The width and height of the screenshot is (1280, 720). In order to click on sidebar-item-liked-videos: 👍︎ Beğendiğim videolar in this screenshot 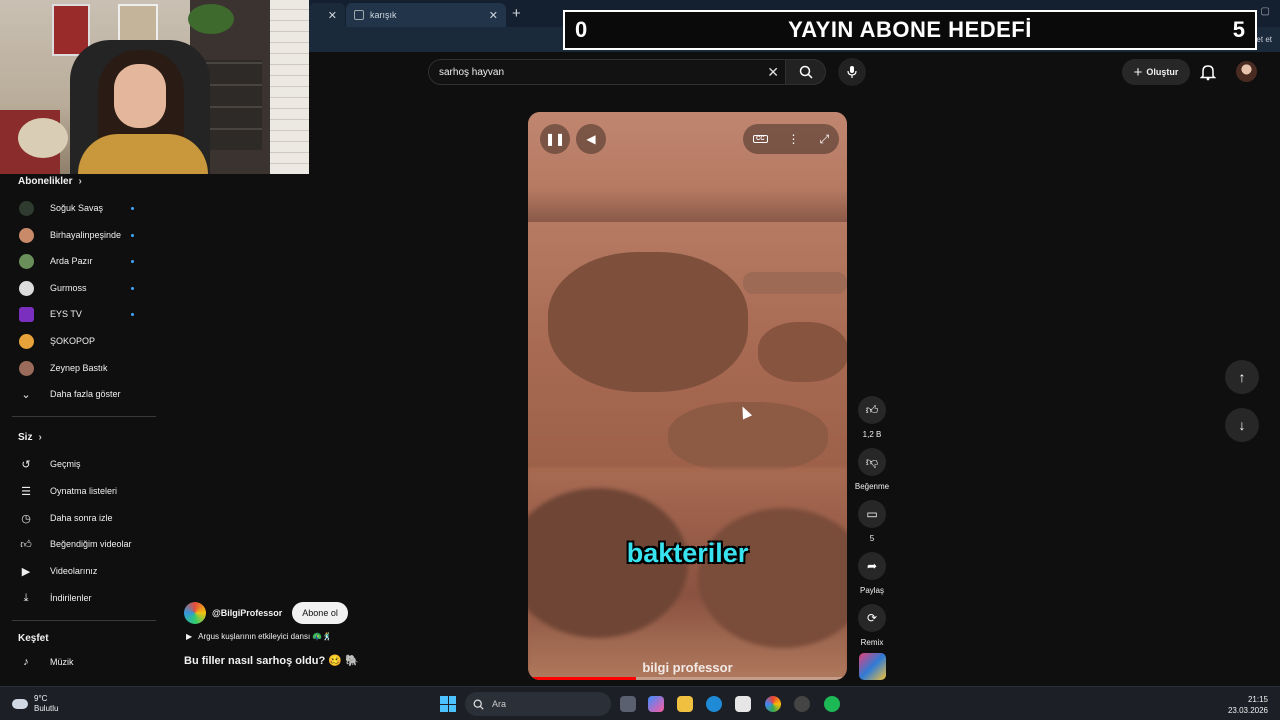, I will do `click(78, 544)`.